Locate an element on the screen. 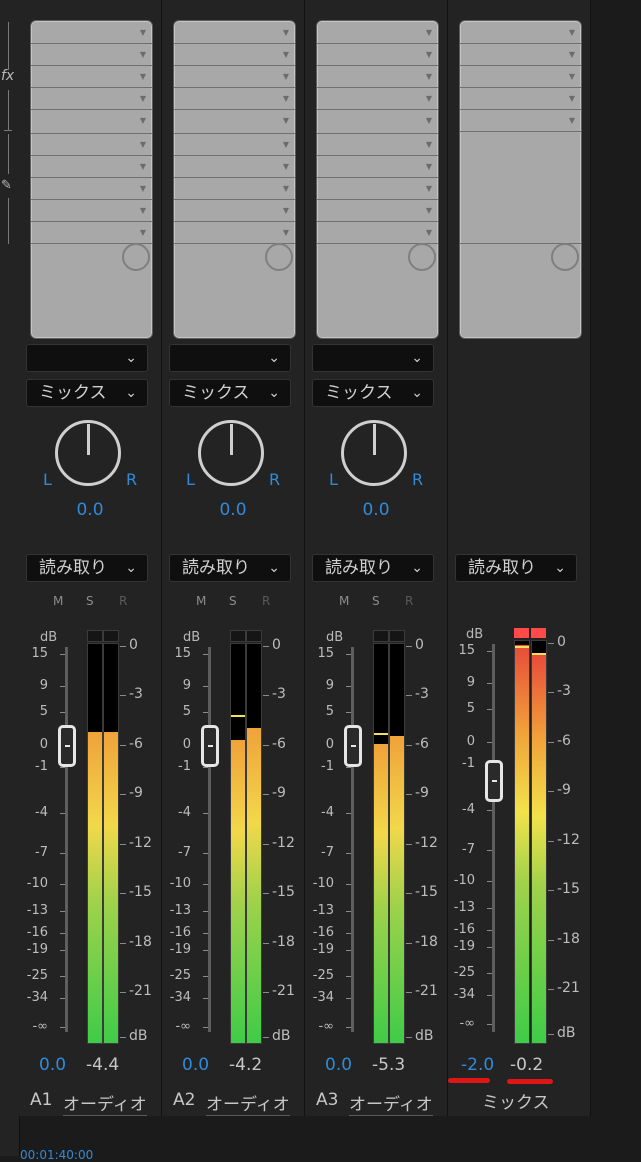 The height and width of the screenshot is (1162, 641). meter-scale-label: -3 is located at coordinates (279, 694).